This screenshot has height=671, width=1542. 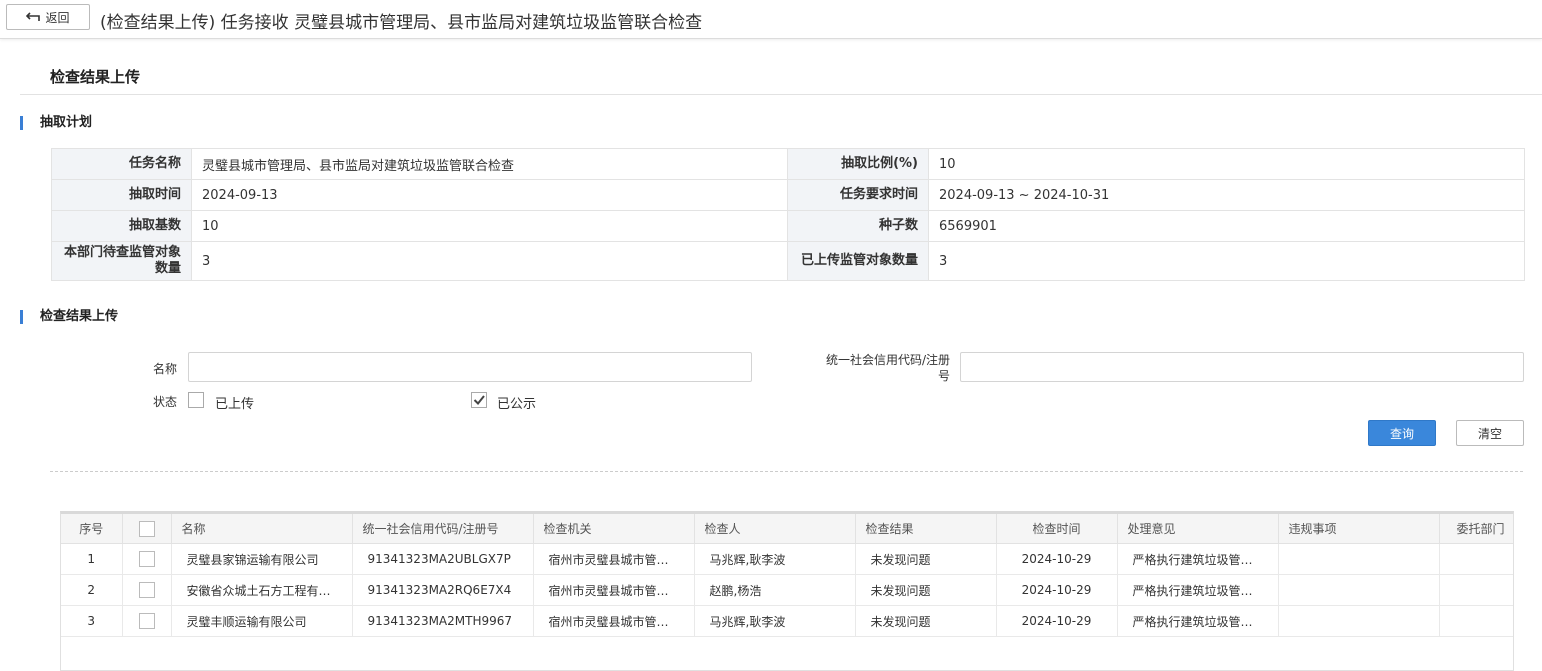 I want to click on task-name-label: 任务名称, so click(x=121, y=164).